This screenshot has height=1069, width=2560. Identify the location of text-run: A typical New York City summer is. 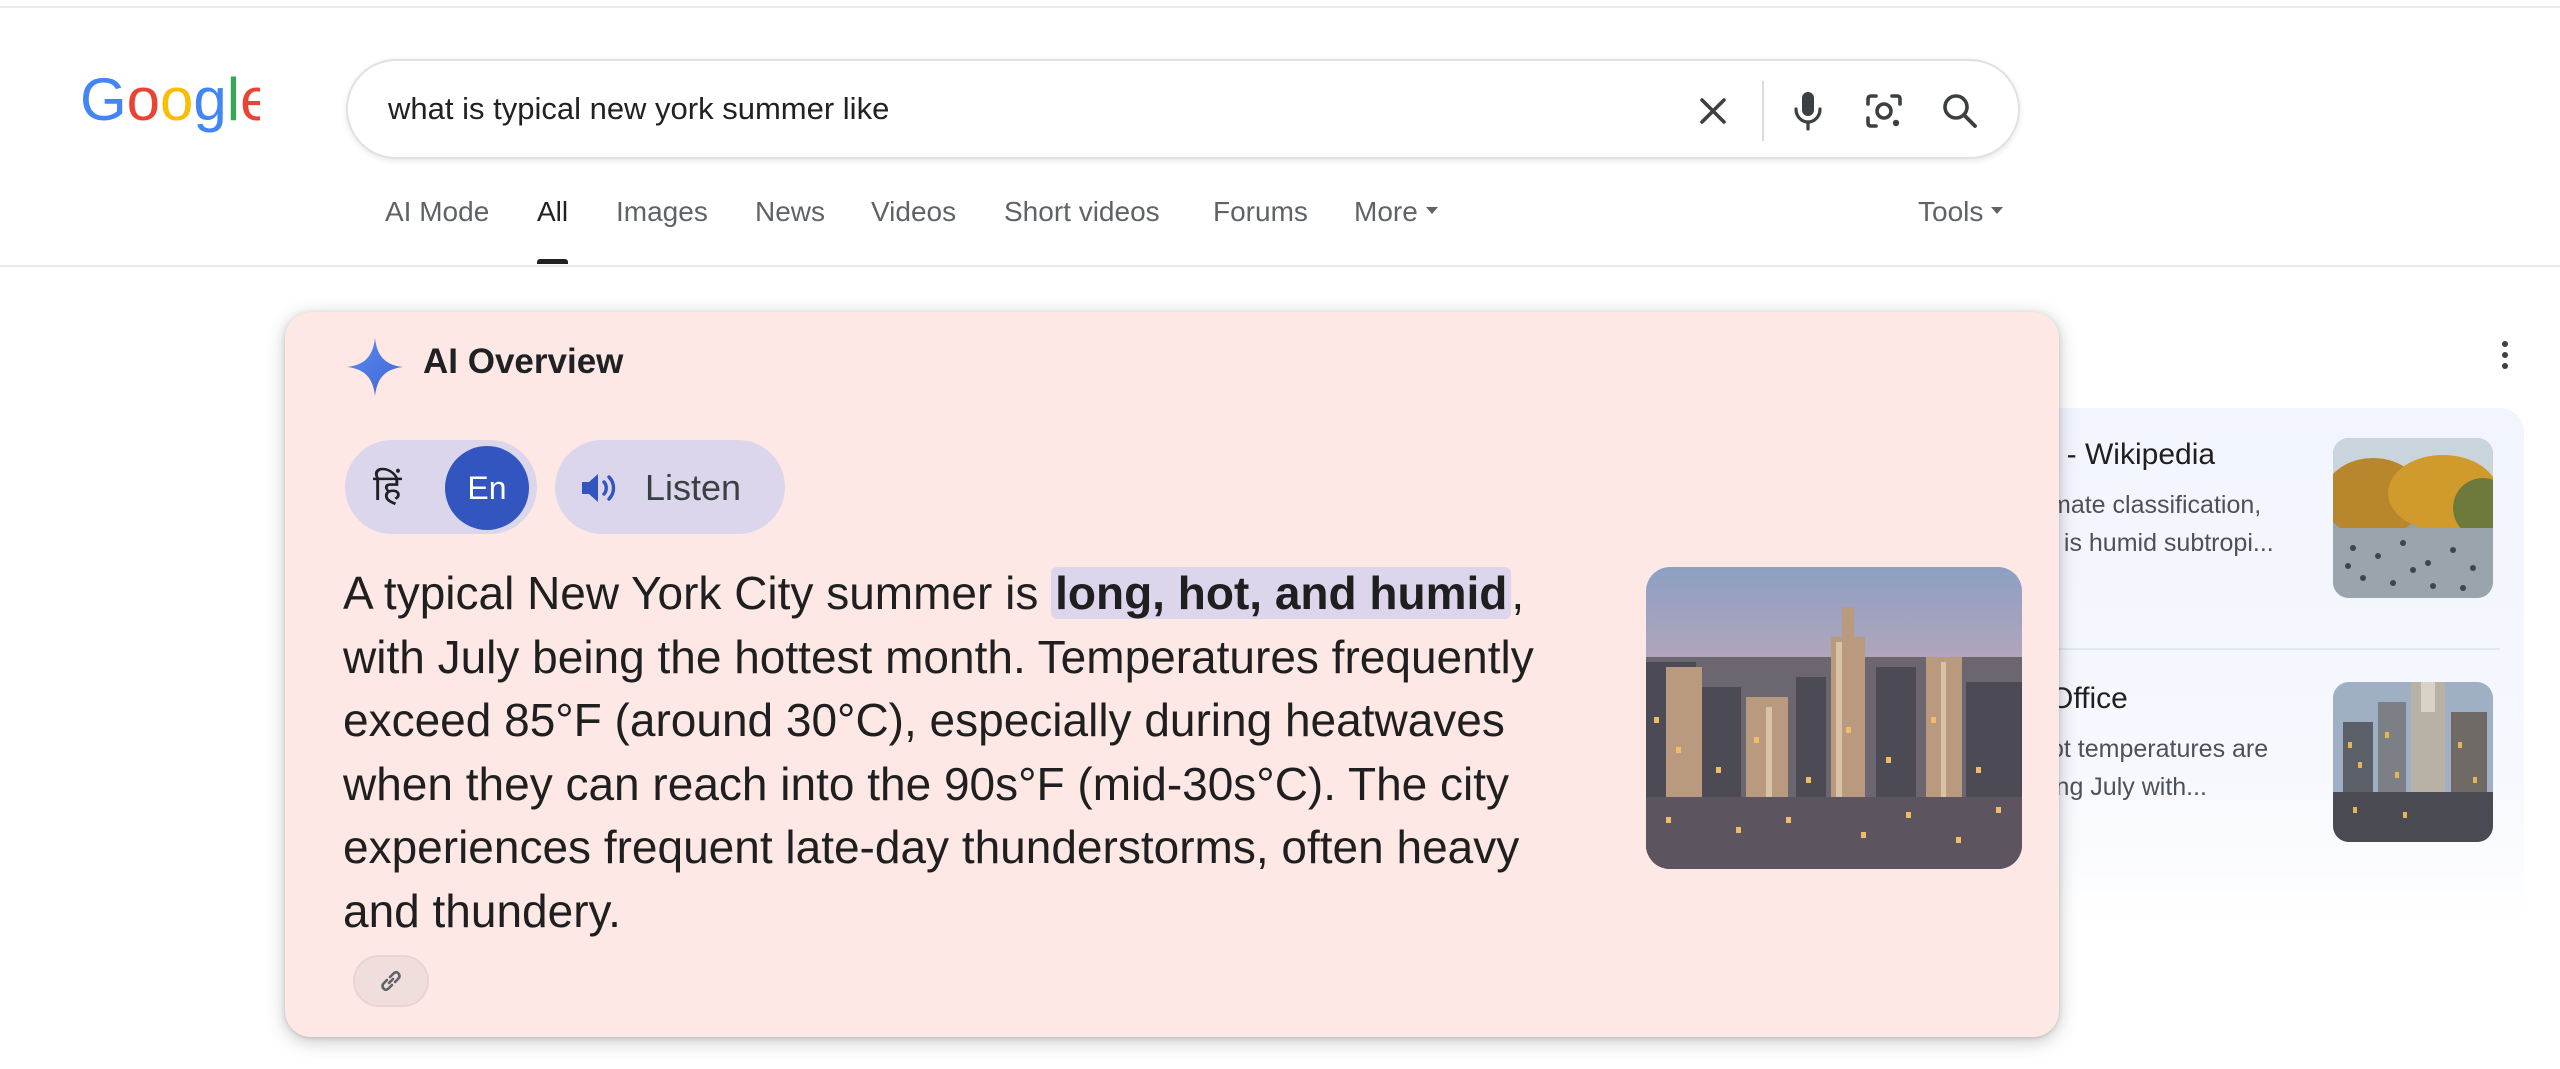
(697, 593).